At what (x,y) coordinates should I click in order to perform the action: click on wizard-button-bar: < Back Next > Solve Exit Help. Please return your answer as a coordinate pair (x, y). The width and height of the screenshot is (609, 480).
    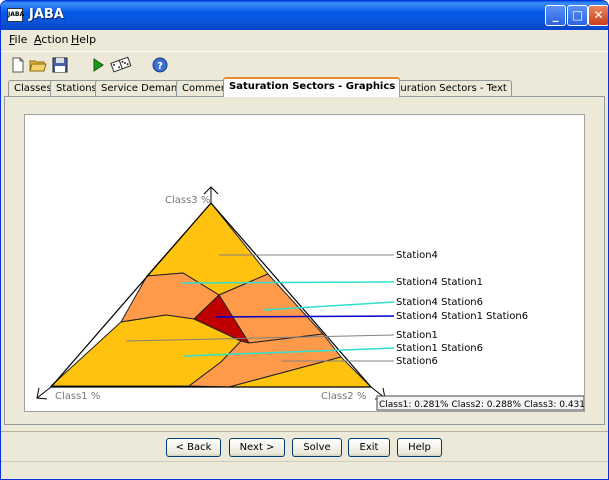
    Looking at the image, I should click on (304, 446).